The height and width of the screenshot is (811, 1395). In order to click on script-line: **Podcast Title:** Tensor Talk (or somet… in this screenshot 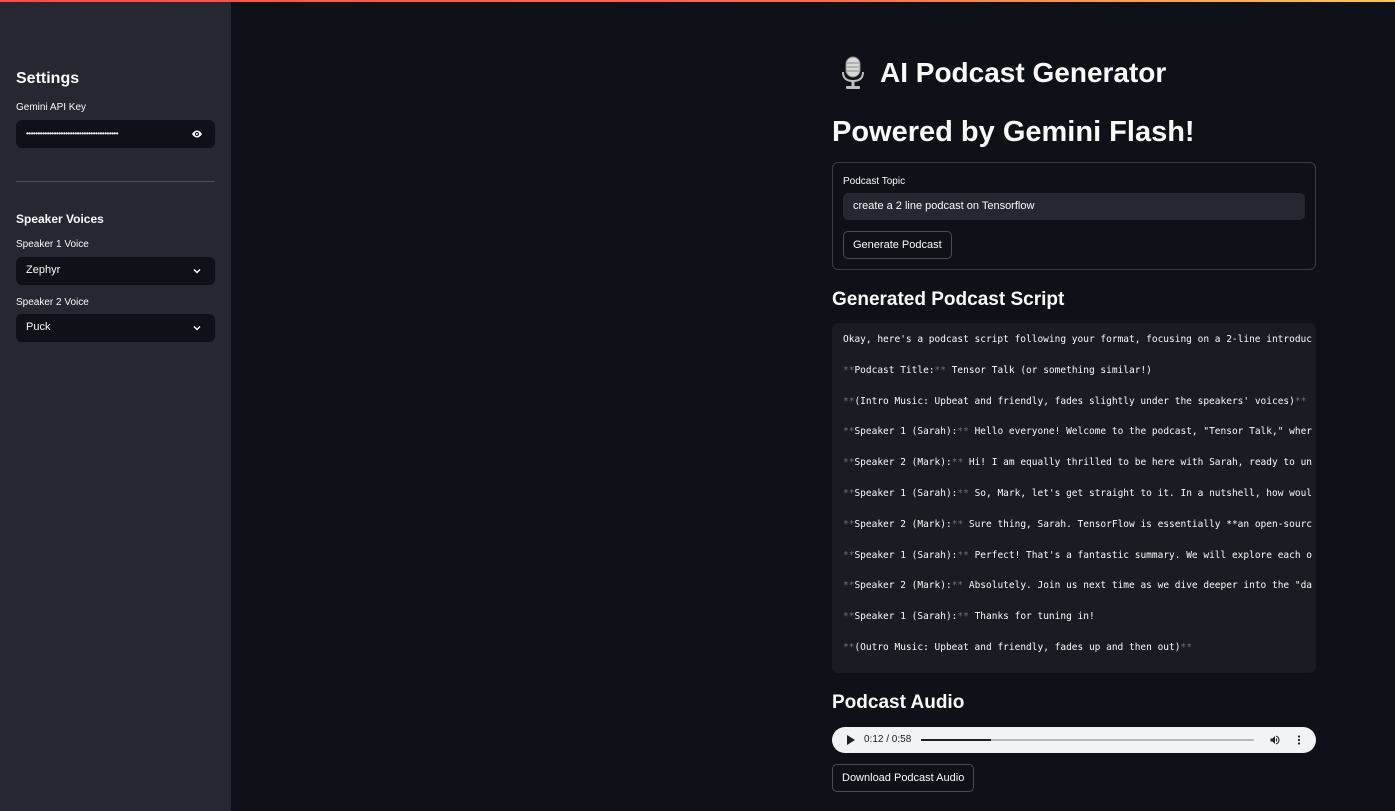, I will do `click(997, 370)`.